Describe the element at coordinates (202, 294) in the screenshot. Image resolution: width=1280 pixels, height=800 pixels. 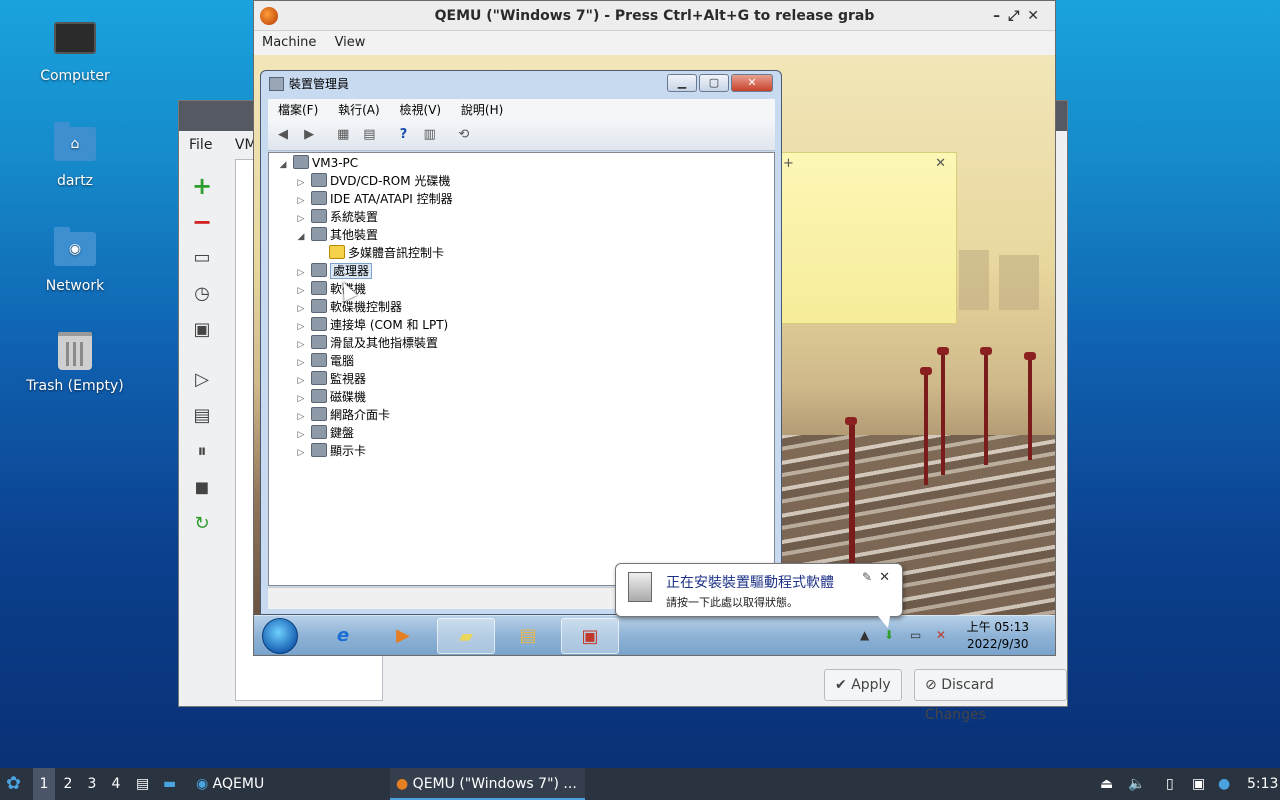
I see `clock-icon: ◷` at that location.